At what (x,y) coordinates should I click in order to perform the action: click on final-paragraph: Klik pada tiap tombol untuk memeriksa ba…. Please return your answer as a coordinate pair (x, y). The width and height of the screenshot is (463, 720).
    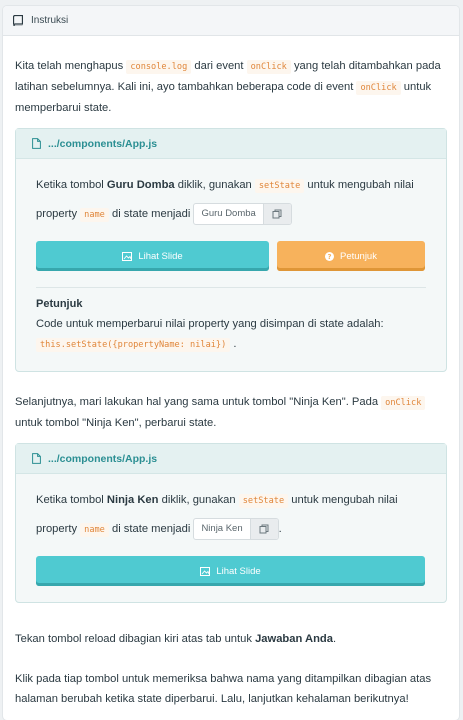
    Looking at the image, I should click on (223, 689).